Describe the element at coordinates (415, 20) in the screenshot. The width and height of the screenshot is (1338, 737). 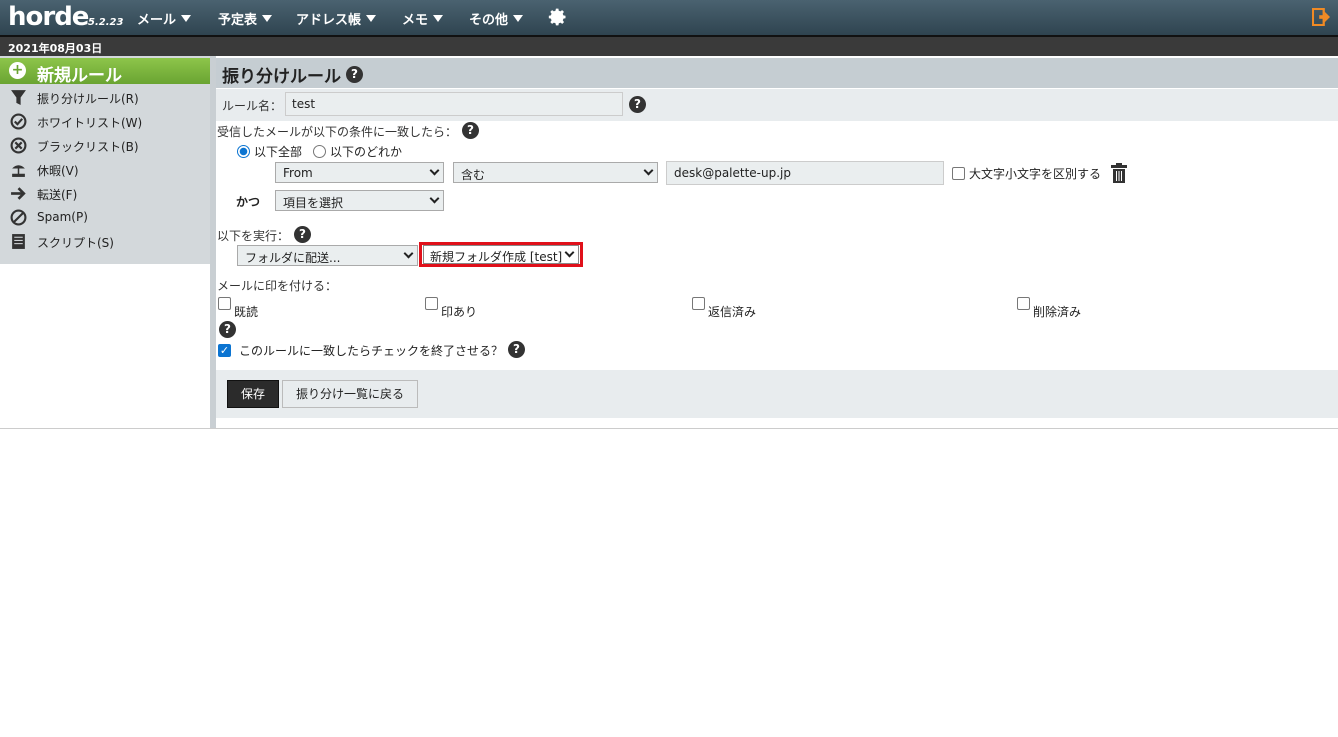
I see `menu-notes-label: メモ` at that location.